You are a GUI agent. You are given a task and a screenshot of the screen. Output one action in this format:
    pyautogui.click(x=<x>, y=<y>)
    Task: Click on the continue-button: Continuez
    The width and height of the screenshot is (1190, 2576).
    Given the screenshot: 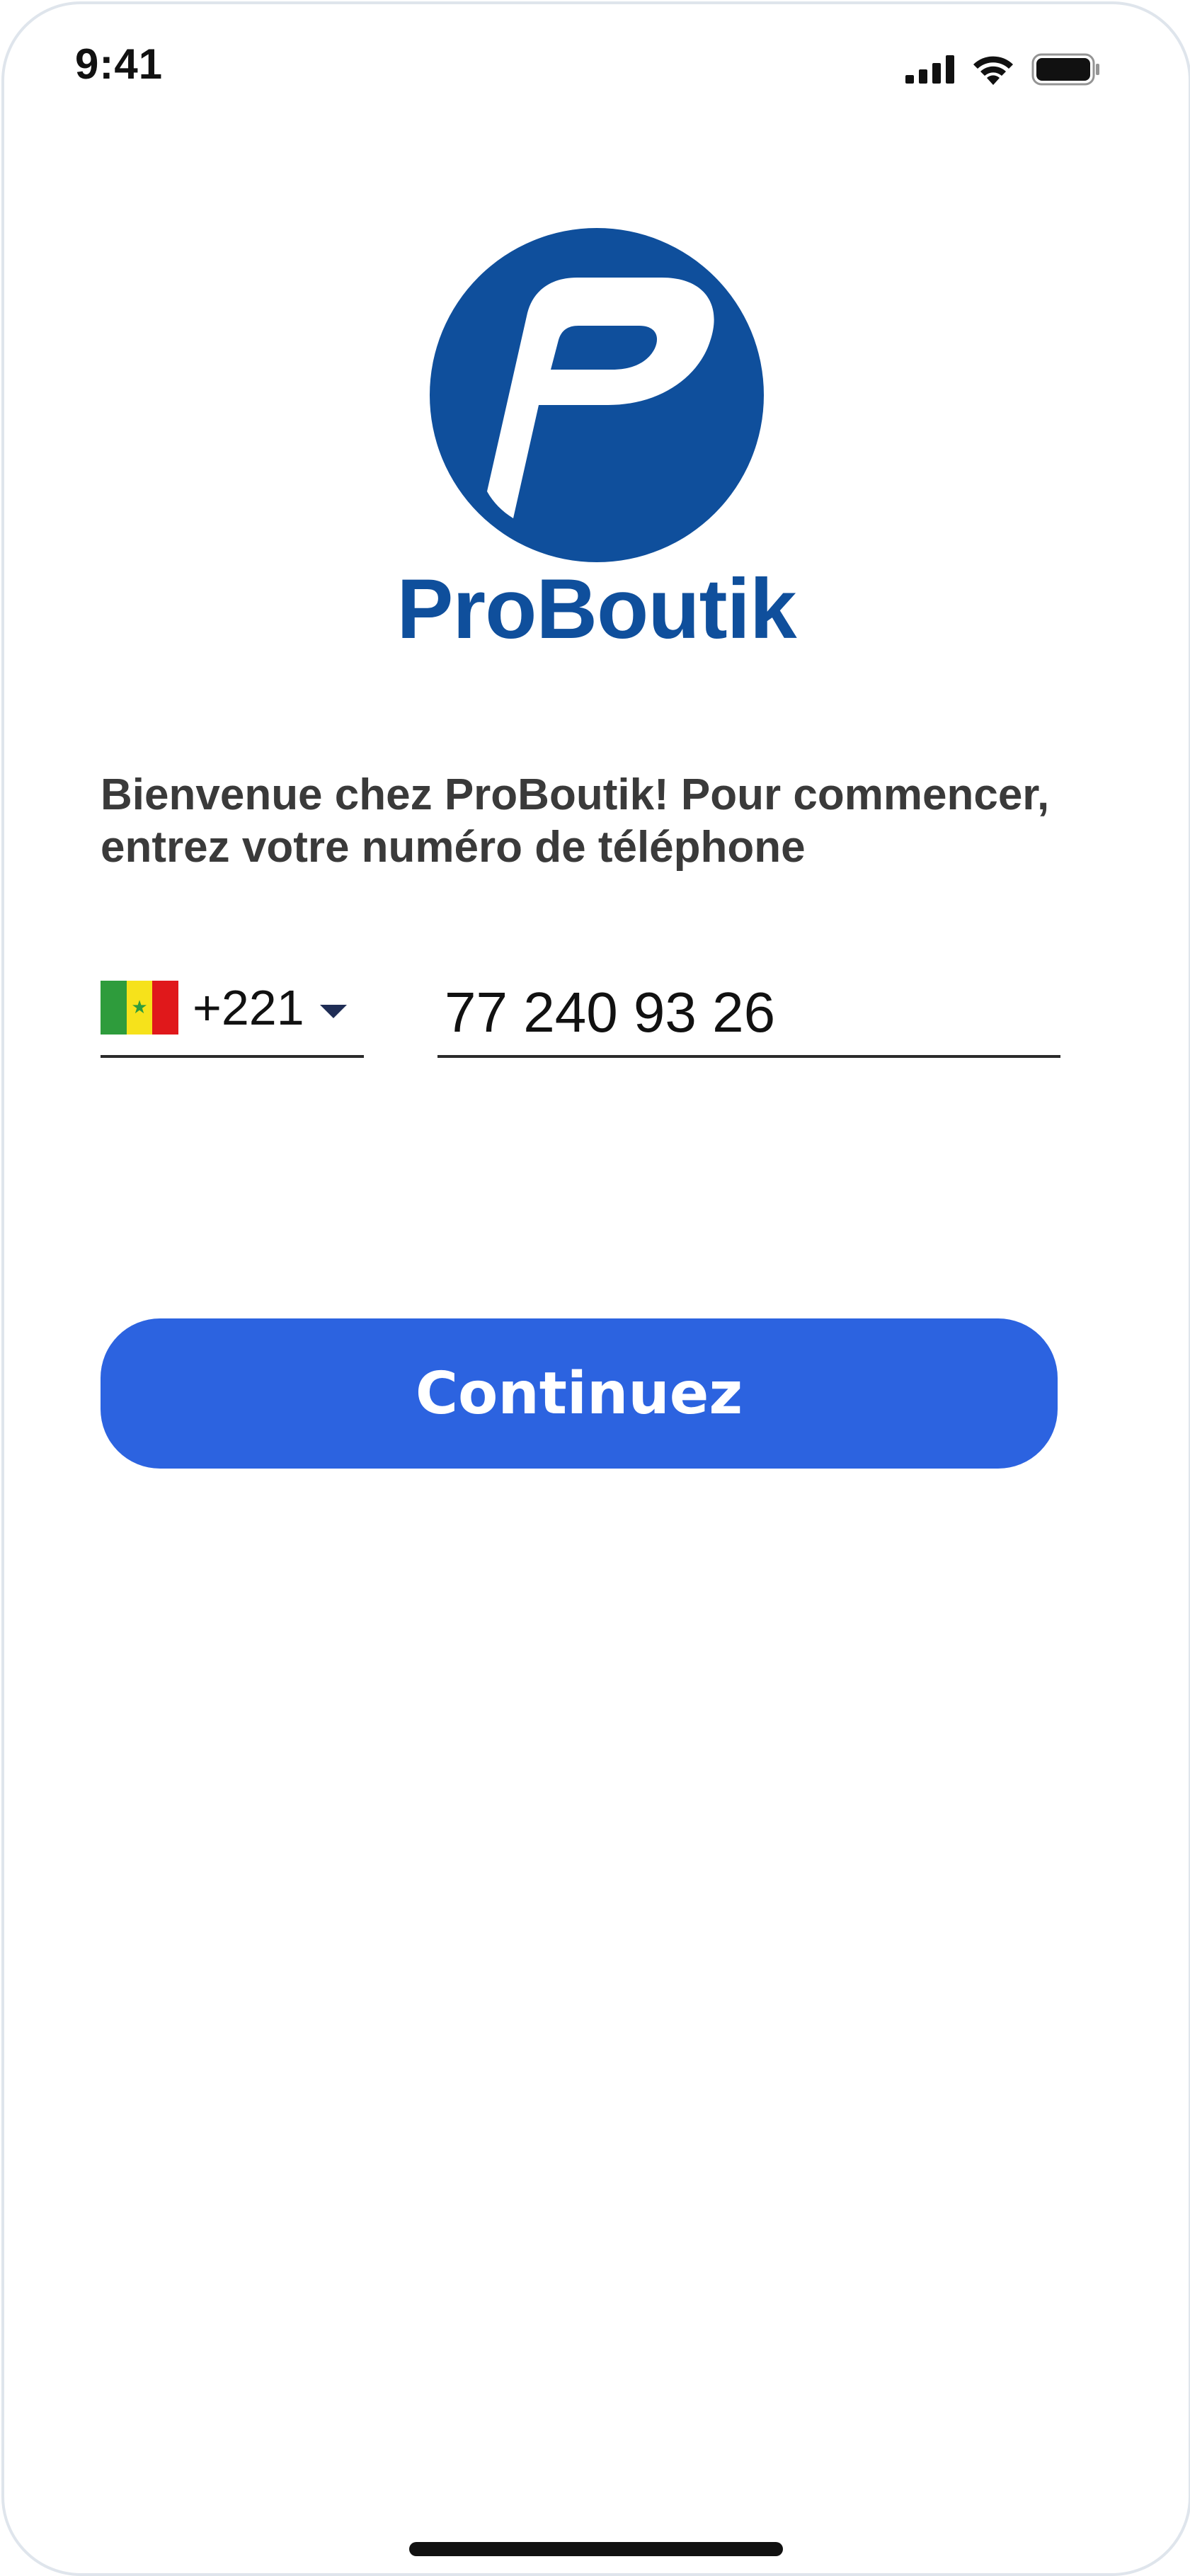 What is the action you would take?
    pyautogui.click(x=579, y=1393)
    